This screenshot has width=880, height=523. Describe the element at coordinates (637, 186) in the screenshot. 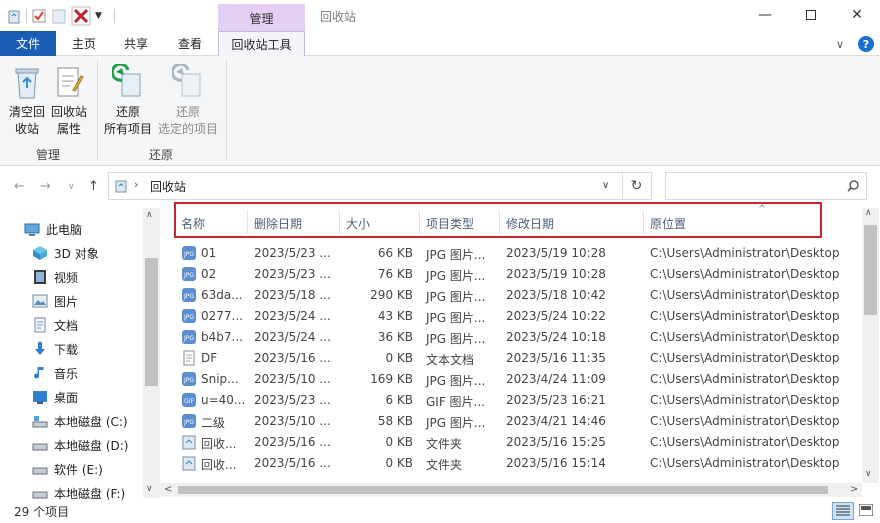

I see `refresh-button: ↻` at that location.